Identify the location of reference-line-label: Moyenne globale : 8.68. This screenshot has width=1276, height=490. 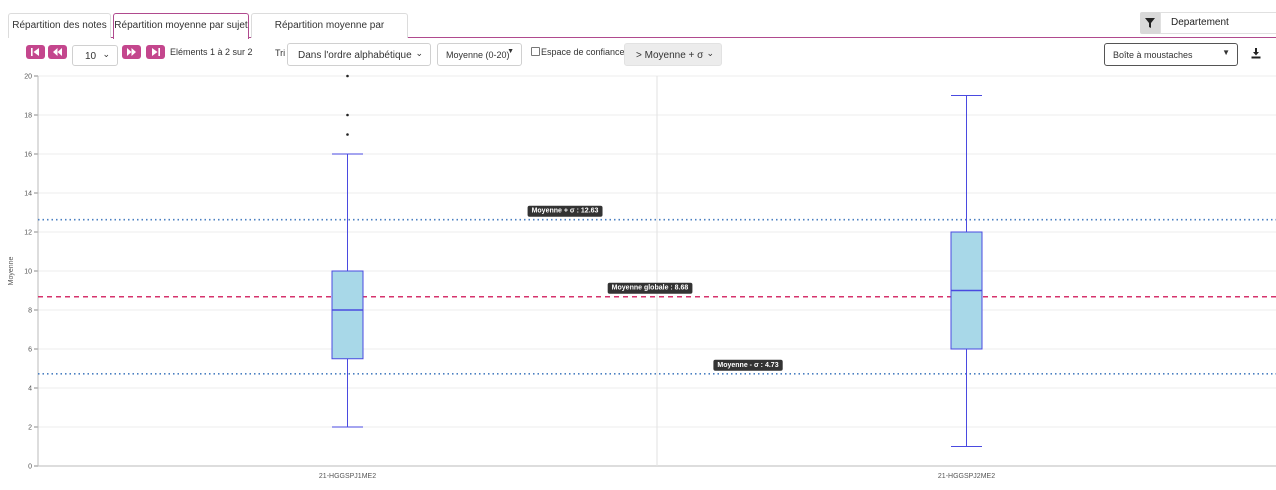
(650, 288).